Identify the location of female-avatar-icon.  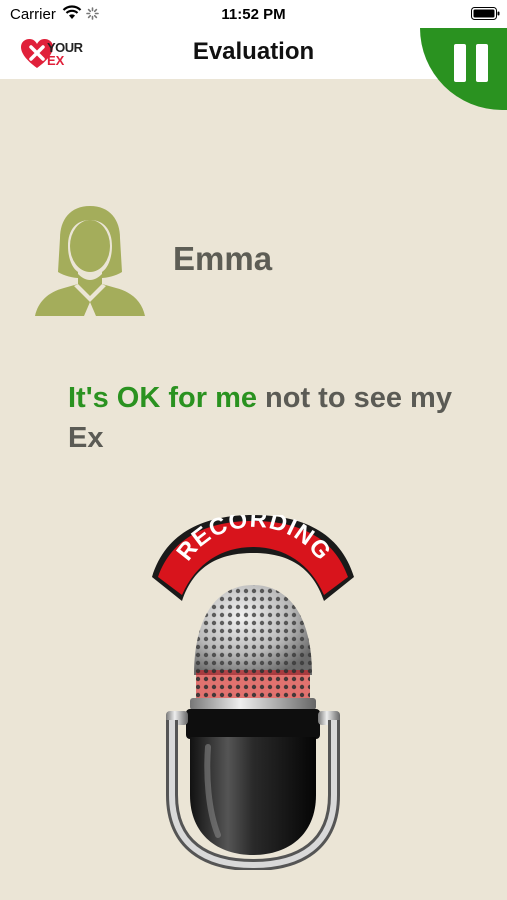
(90, 261).